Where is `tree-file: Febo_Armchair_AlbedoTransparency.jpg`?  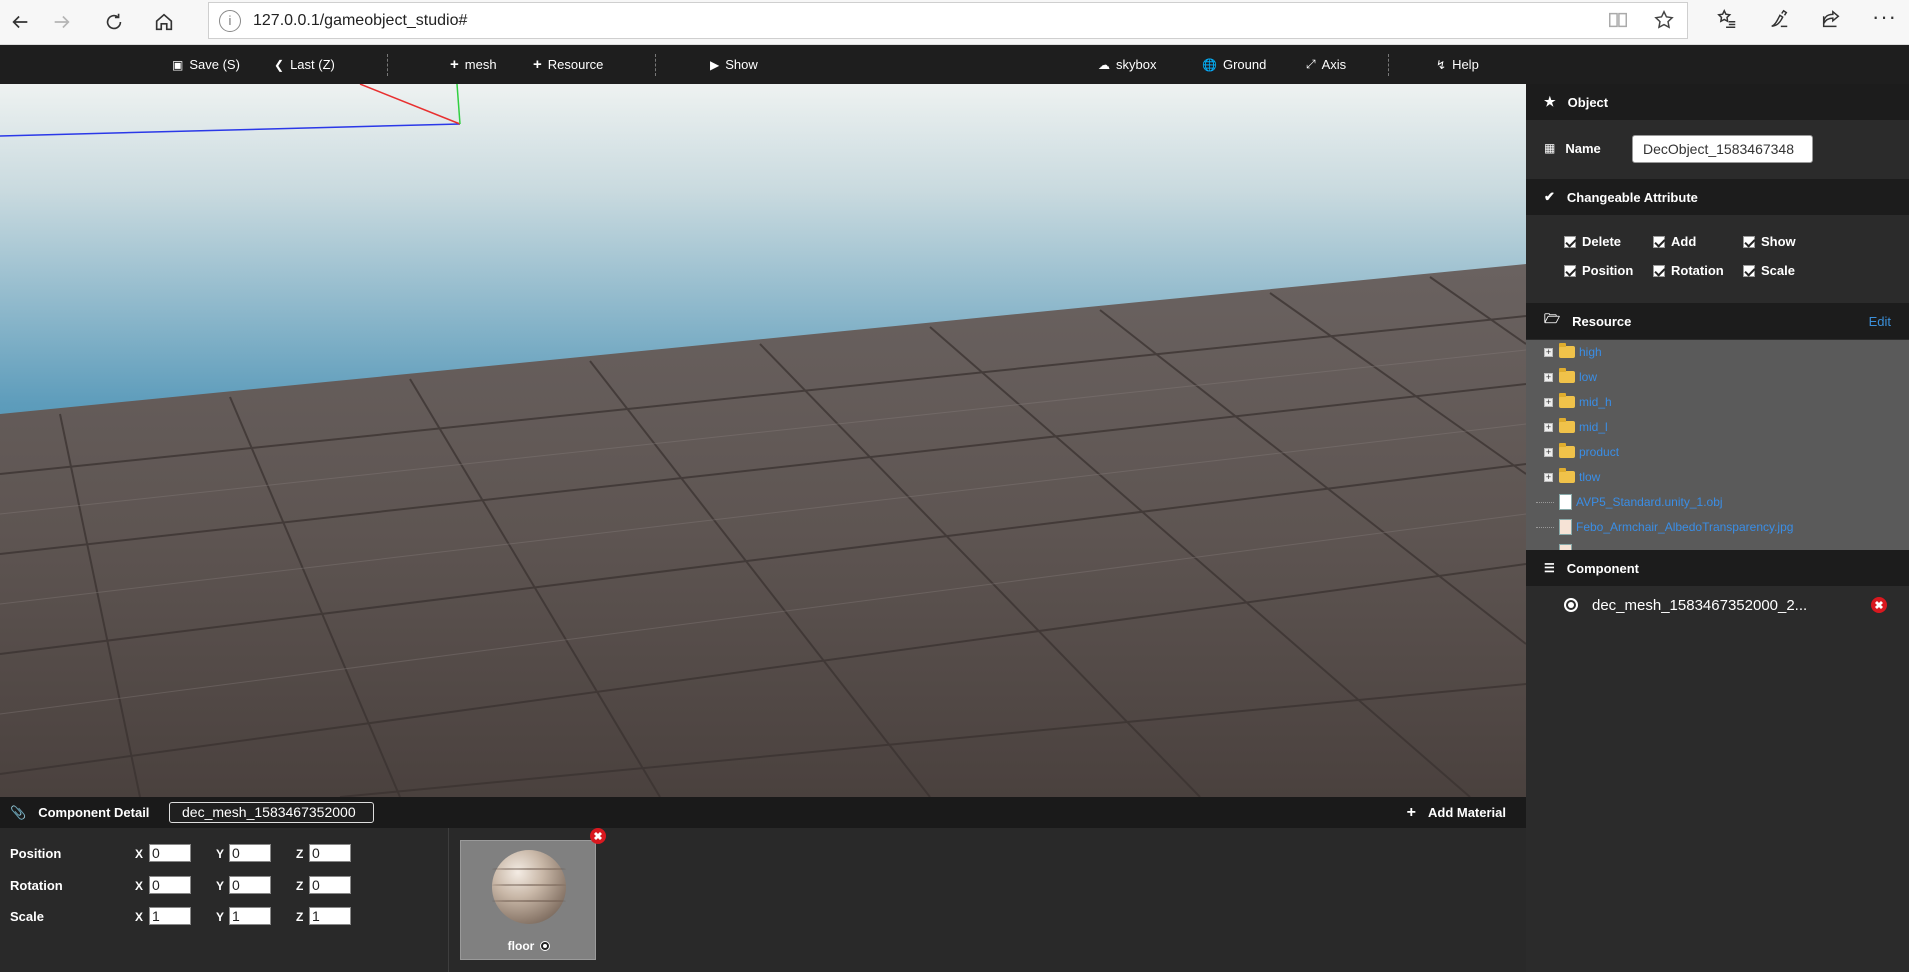 tree-file: Febo_Armchair_AlbedoTransparency.jpg is located at coordinates (1659, 527).